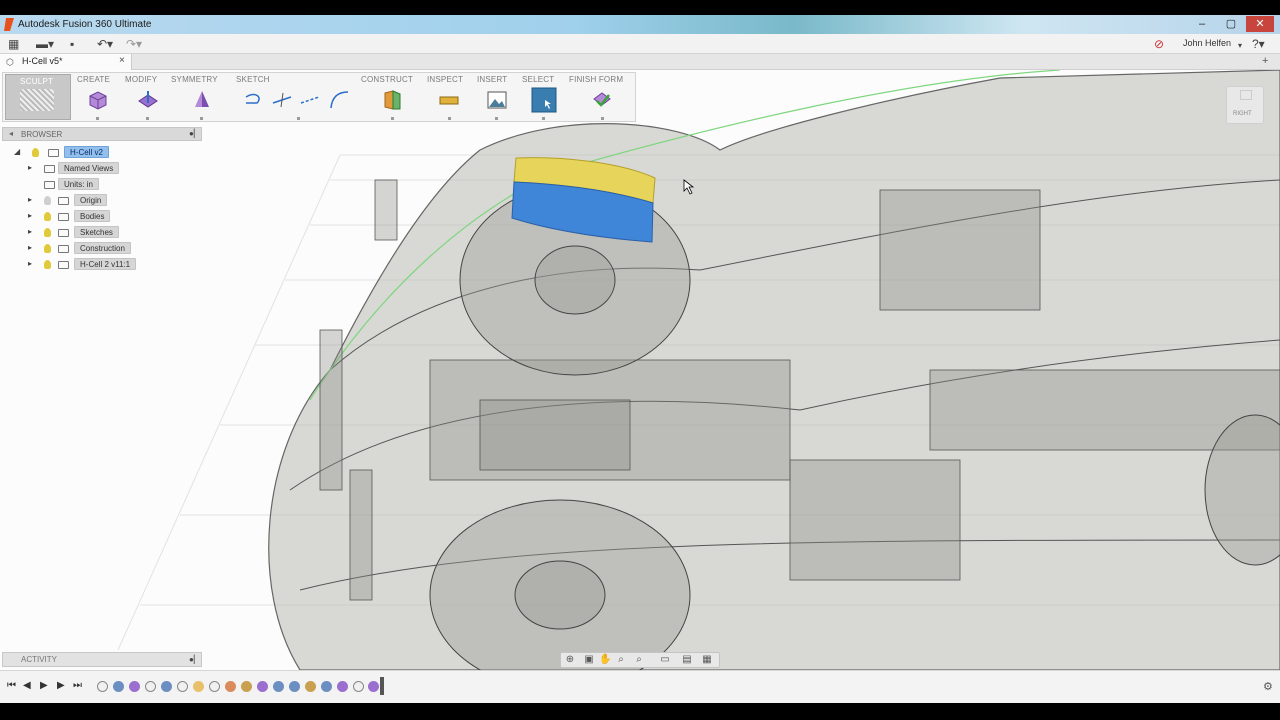  I want to click on expand-icon: ◢, so click(19, 151).